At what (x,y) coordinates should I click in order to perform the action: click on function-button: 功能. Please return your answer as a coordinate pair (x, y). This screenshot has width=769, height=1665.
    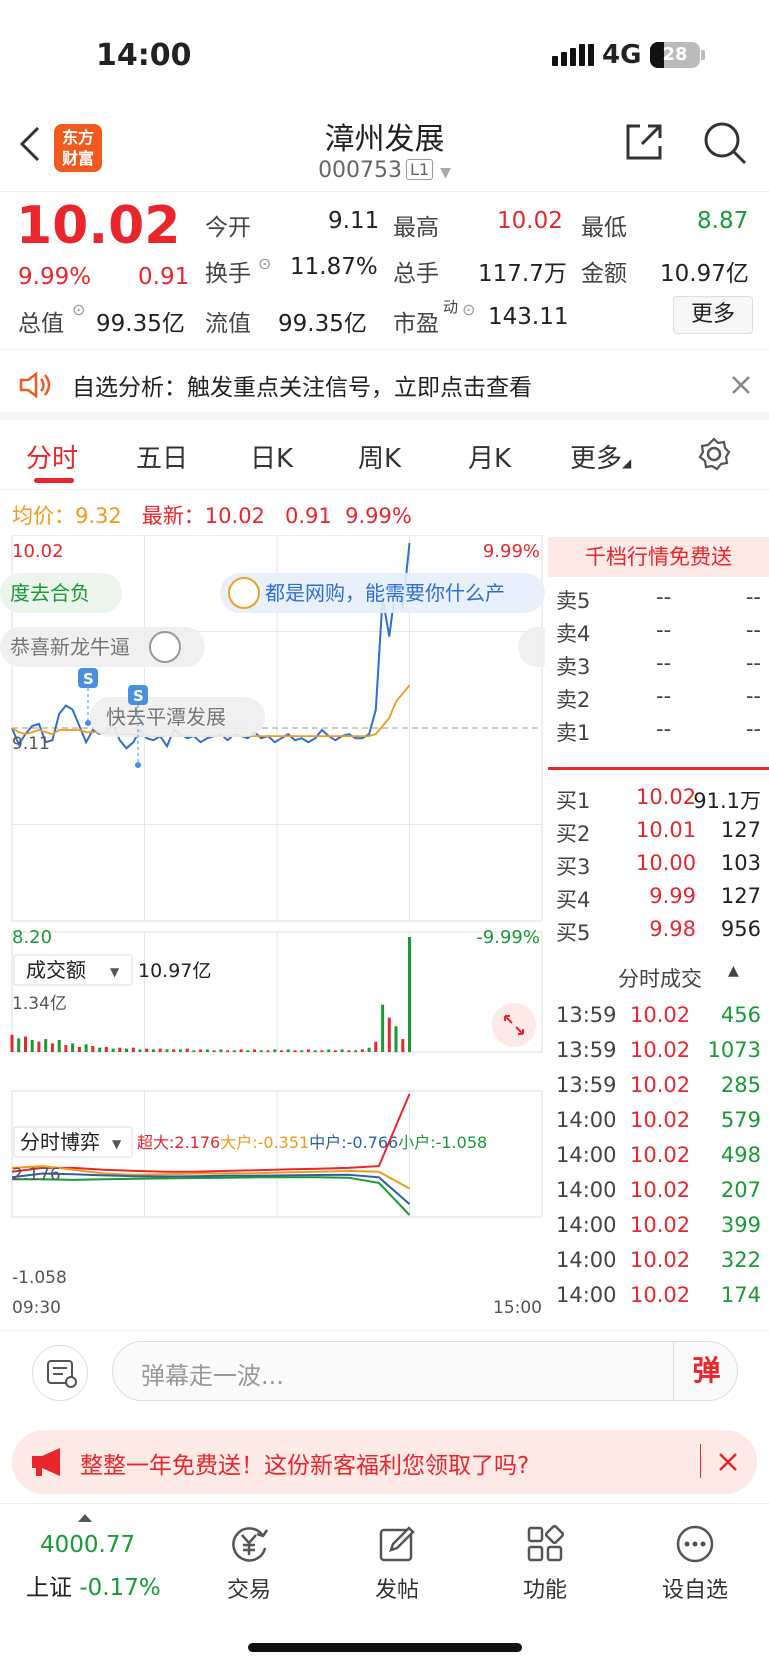
    Looking at the image, I should click on (545, 1564).